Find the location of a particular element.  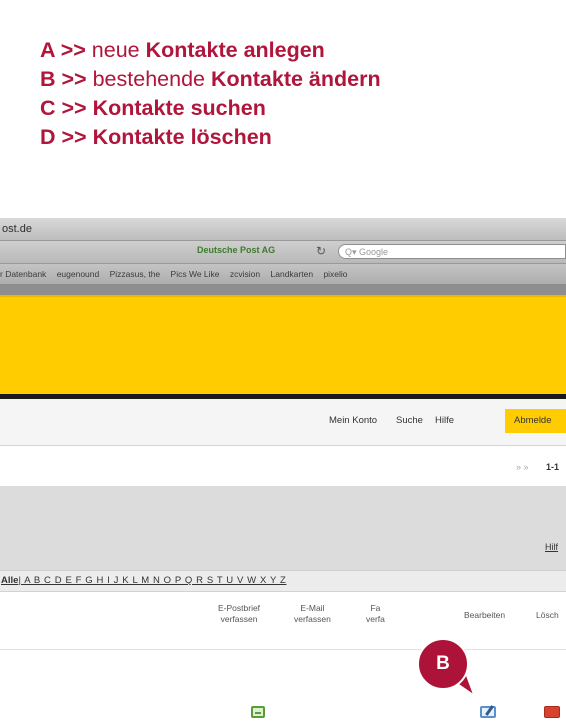

help-link: Hilf is located at coordinates (551, 547).